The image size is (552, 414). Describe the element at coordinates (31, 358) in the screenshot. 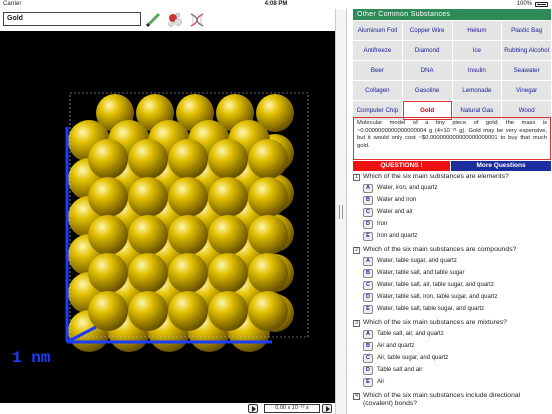

I see `scale-label: 1 nm` at that location.